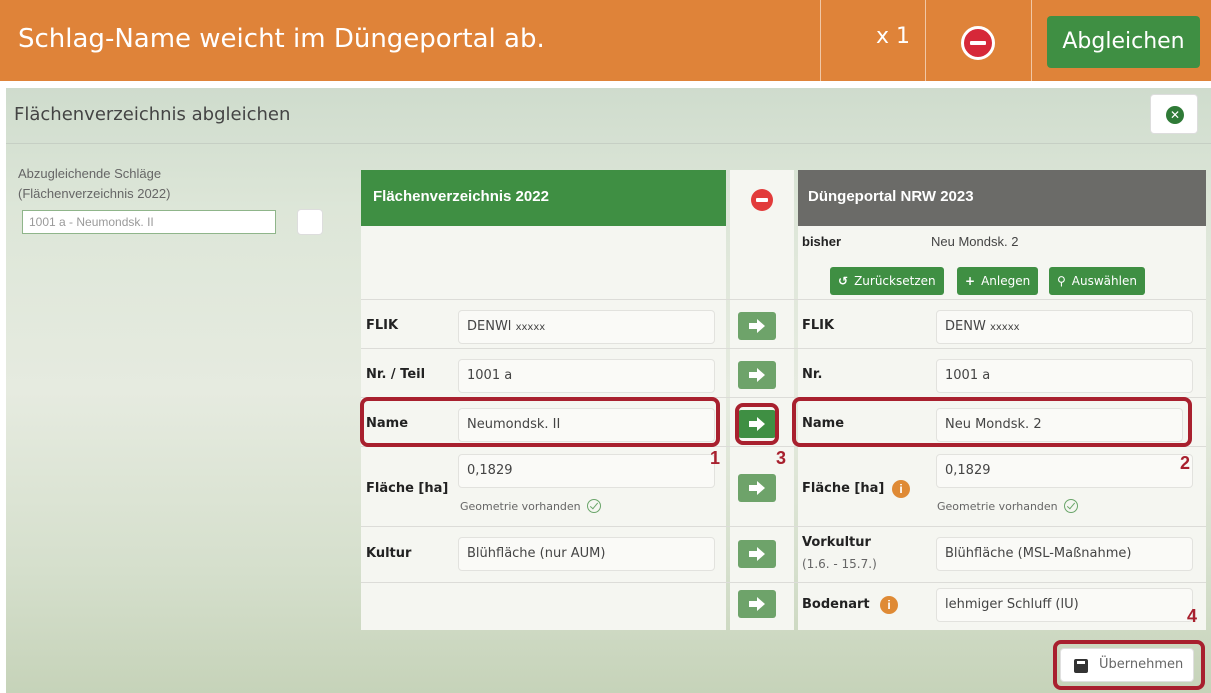 The width and height of the screenshot is (1211, 693). Describe the element at coordinates (843, 281) in the screenshot. I see `undo-icon: ↺` at that location.